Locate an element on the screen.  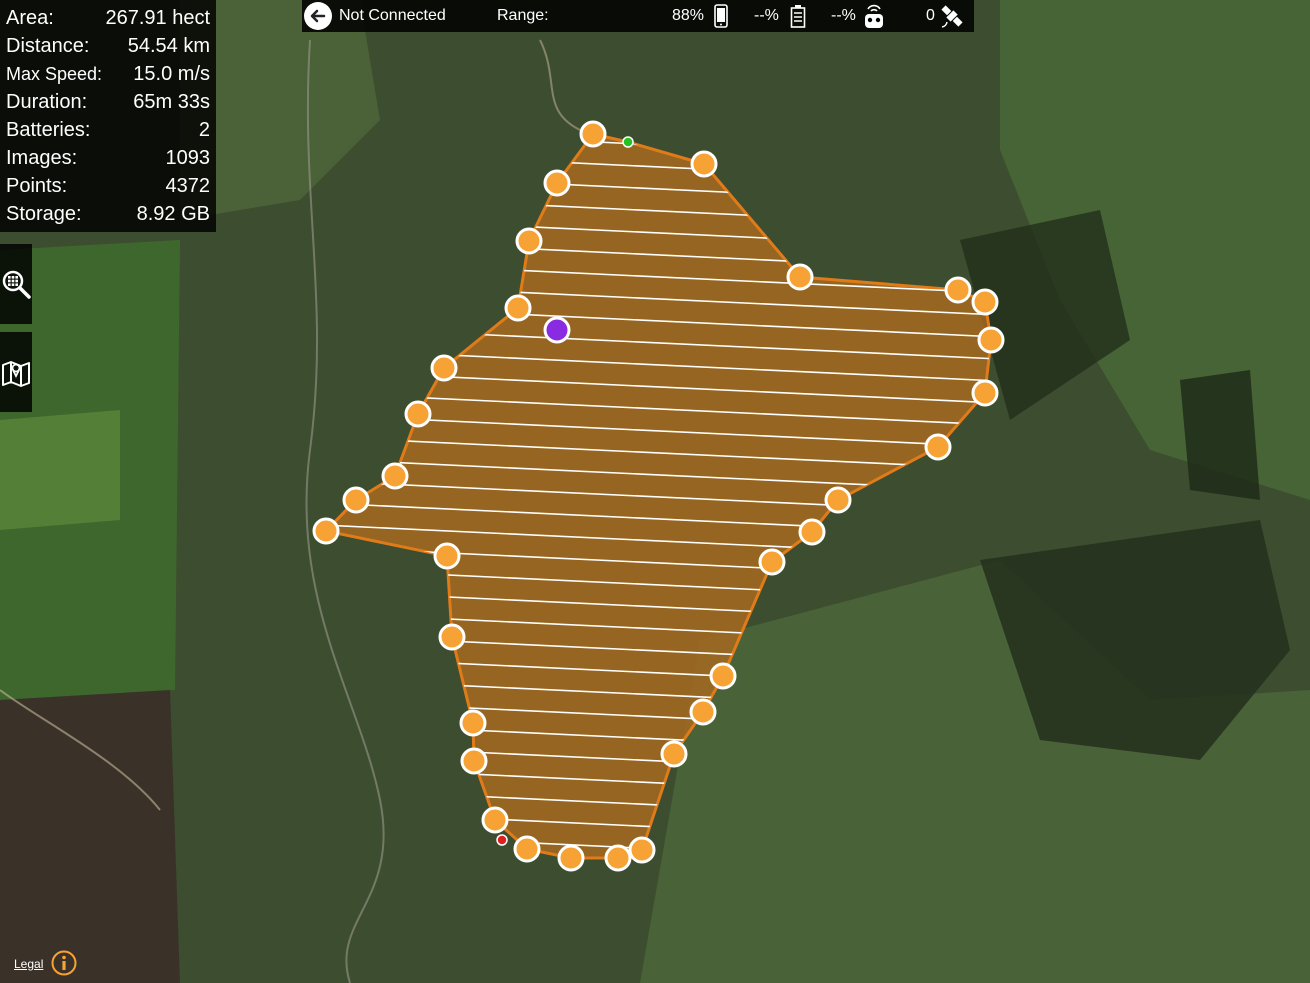
arrow-left-icon is located at coordinates (318, 16).